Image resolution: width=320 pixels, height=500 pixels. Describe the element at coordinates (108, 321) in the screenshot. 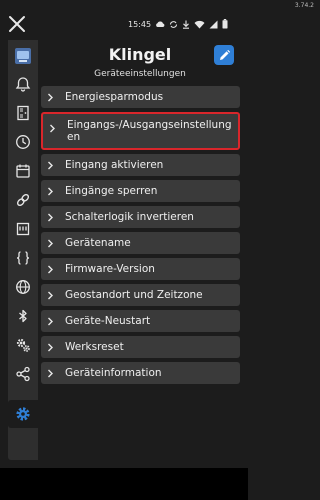

I see `menu-item-label: Geräte-Neustart` at that location.